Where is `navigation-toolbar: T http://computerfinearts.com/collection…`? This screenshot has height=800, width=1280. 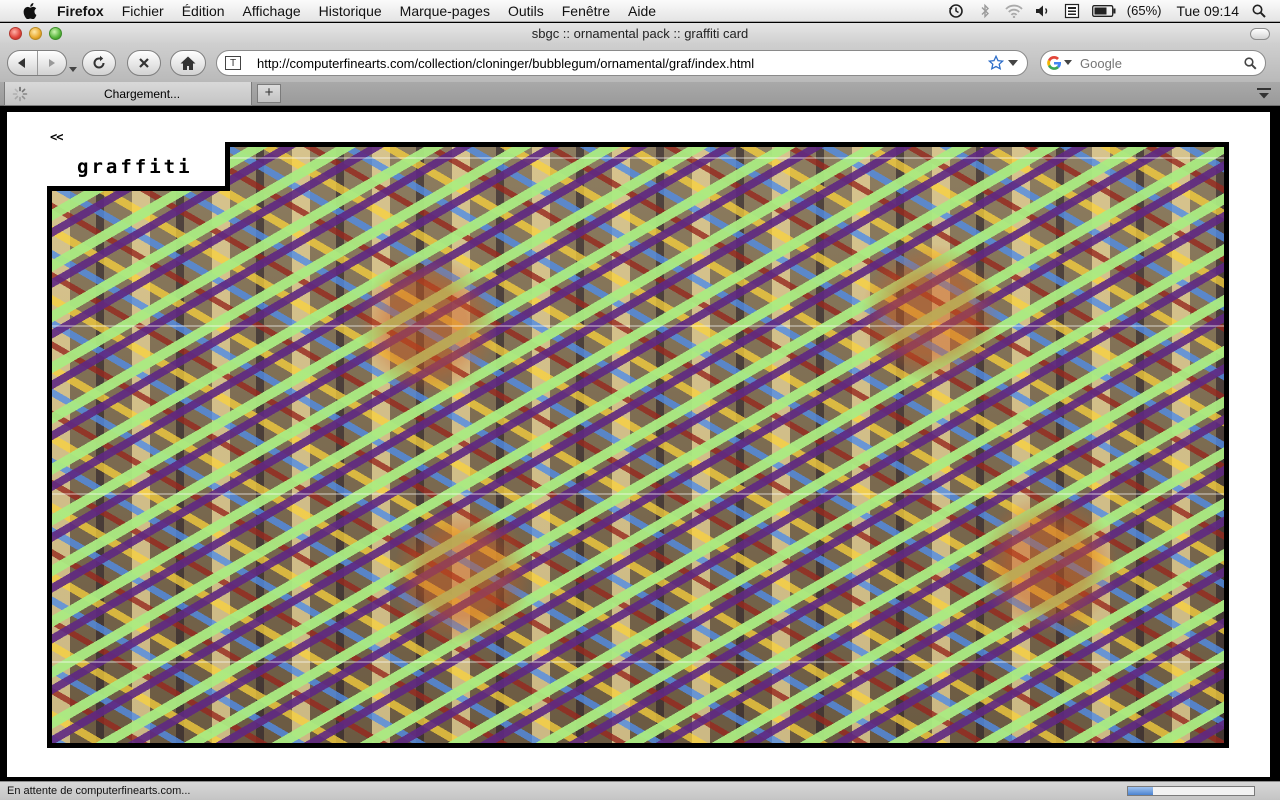 navigation-toolbar: T http://computerfinearts.com/collection… is located at coordinates (640, 63).